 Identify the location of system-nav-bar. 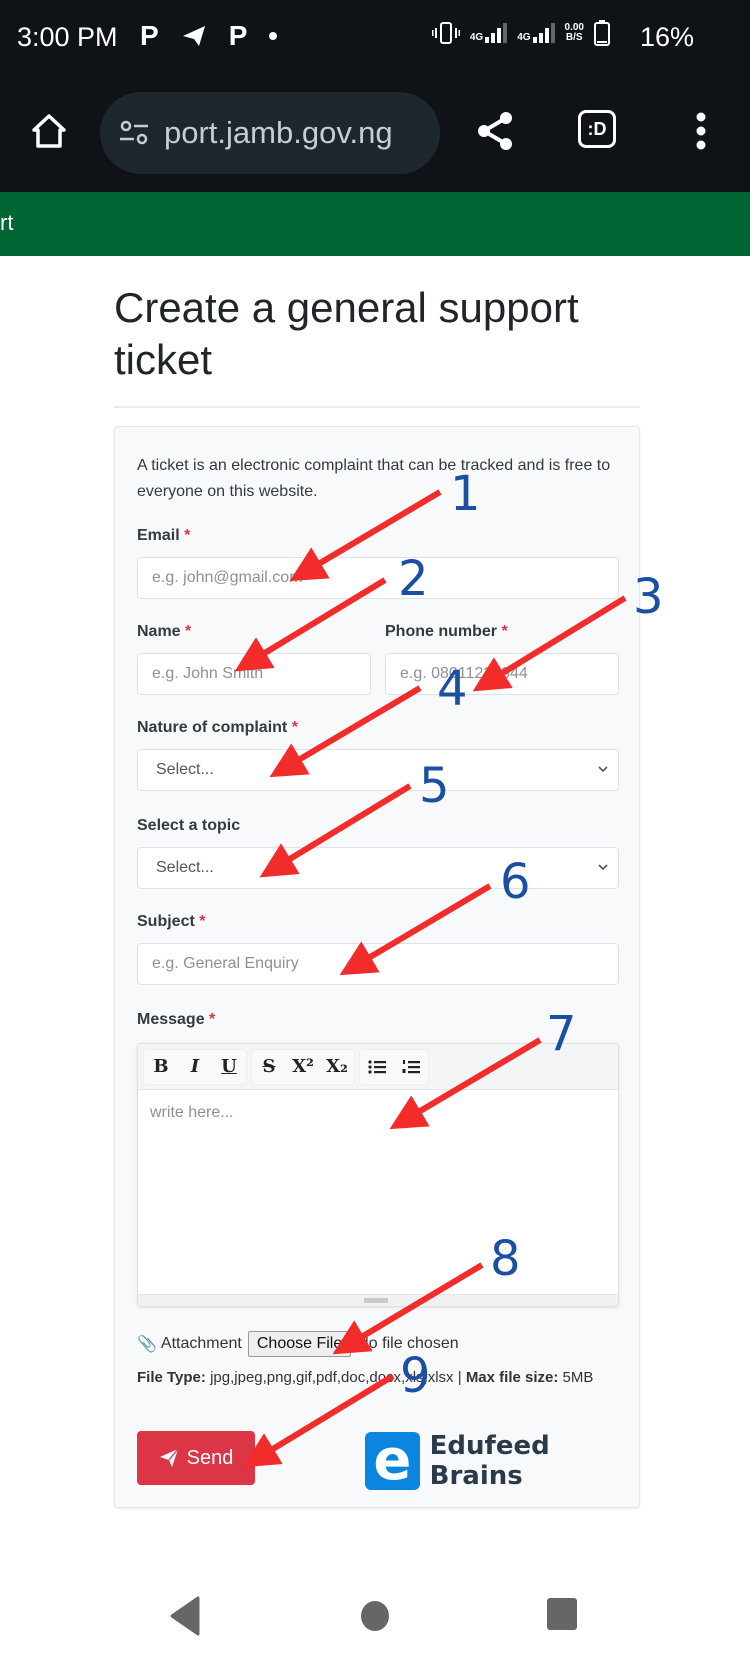
(375, 1630).